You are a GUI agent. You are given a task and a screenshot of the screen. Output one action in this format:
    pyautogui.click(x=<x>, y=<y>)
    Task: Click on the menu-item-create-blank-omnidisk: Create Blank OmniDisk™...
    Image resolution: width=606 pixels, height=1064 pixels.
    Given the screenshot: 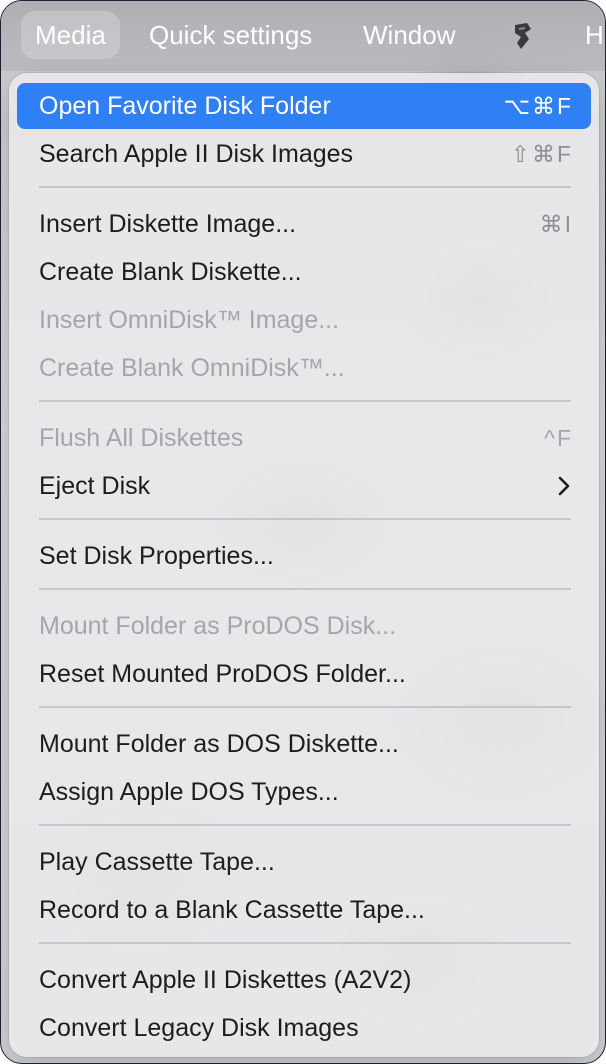 What is the action you would take?
    pyautogui.click(x=304, y=368)
    